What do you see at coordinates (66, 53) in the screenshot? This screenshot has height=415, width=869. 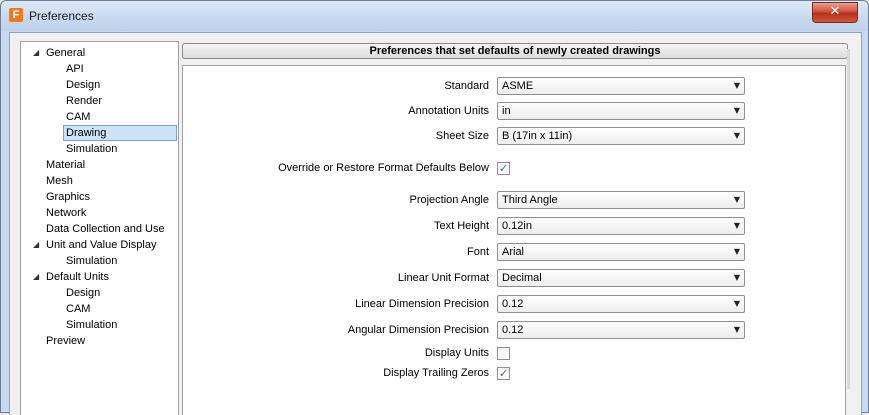 I see `tree-item-label: General` at bounding box center [66, 53].